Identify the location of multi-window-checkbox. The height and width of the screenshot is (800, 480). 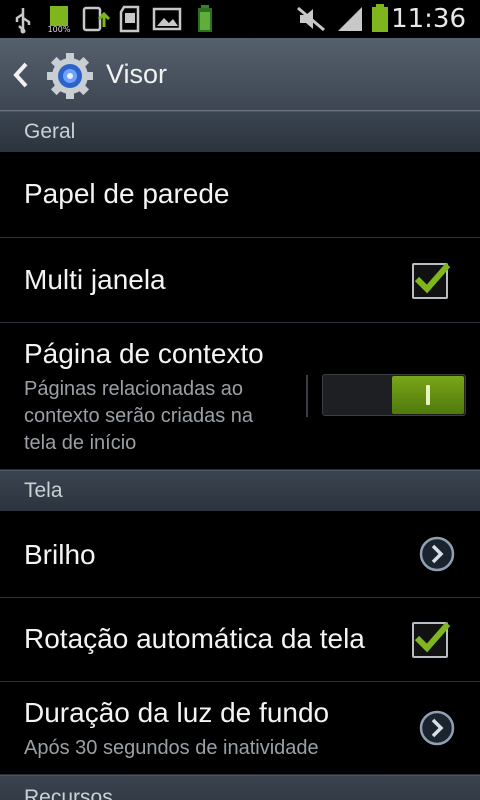
(431, 281).